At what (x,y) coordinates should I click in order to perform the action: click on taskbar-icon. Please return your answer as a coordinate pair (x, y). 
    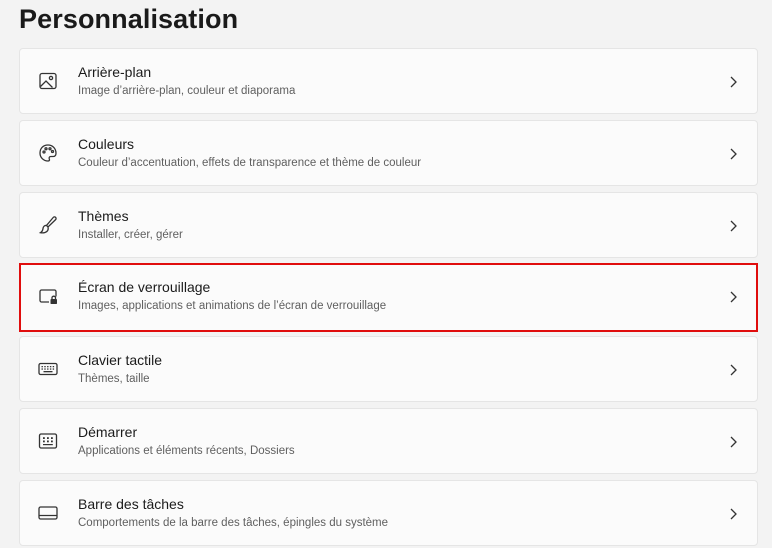
    Looking at the image, I should click on (48, 513).